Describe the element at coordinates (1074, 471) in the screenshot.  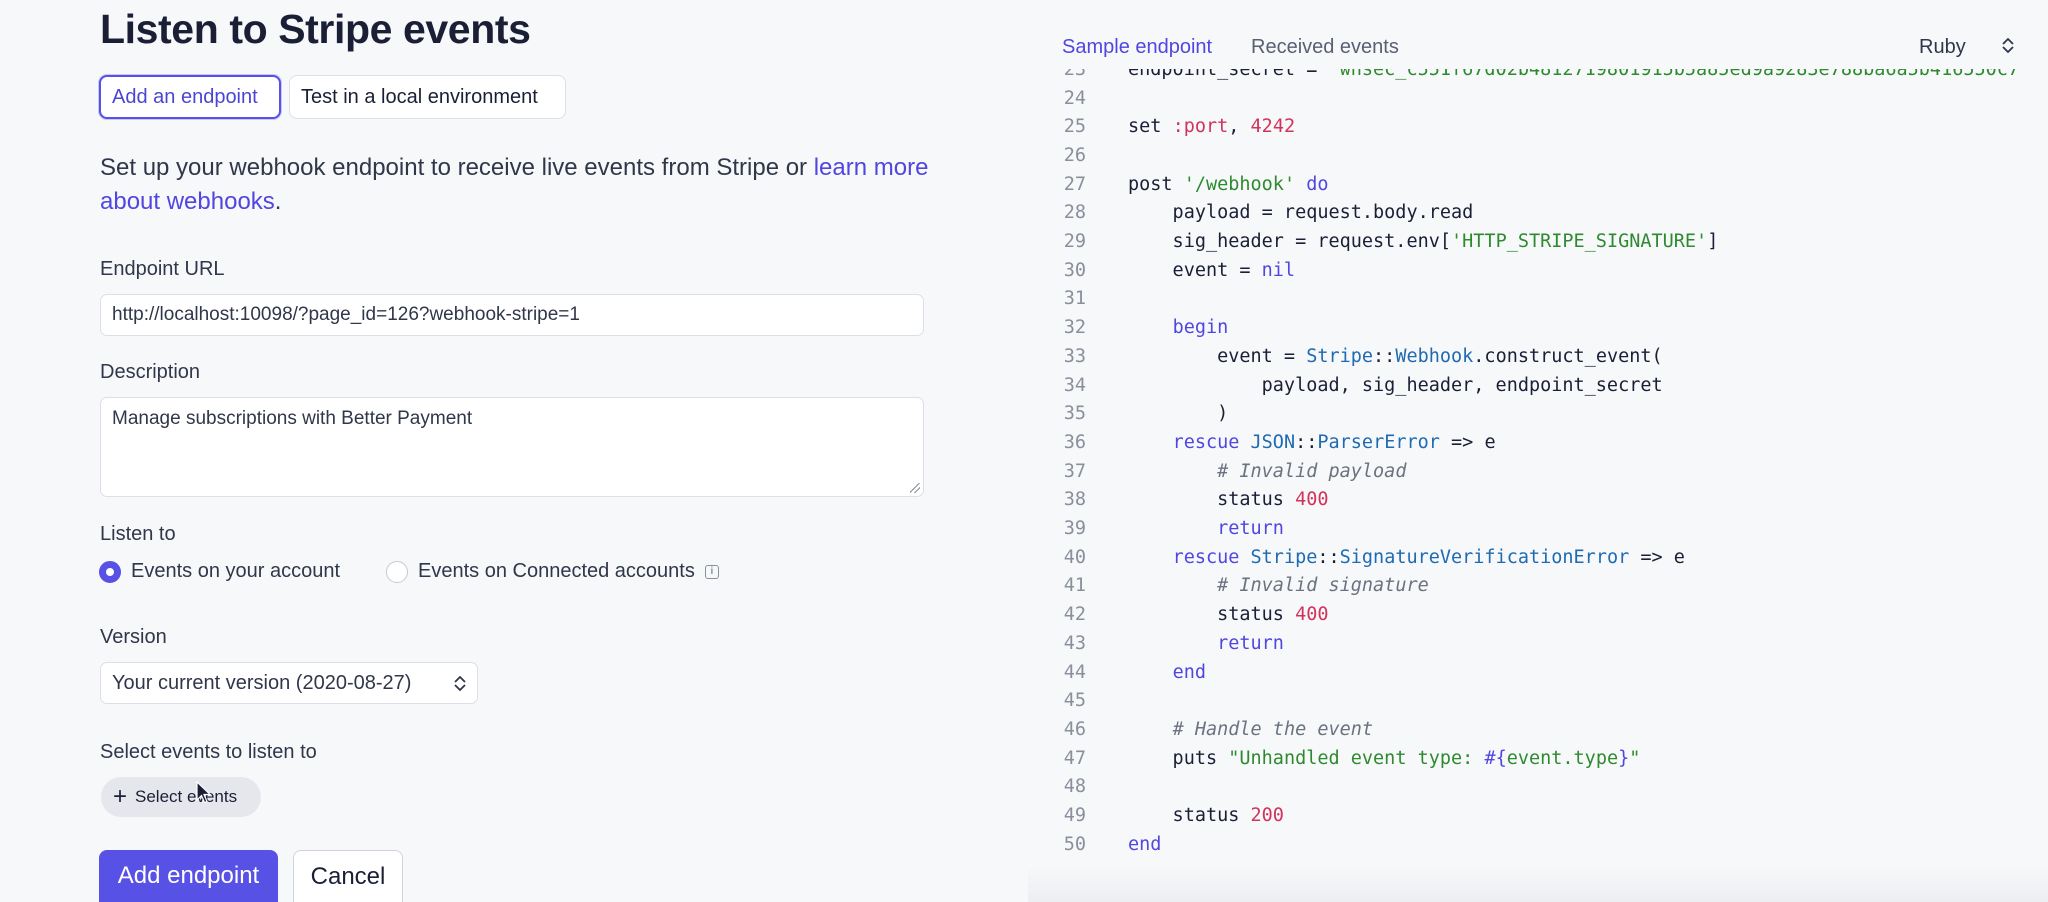
I see `line-number: 37` at that location.